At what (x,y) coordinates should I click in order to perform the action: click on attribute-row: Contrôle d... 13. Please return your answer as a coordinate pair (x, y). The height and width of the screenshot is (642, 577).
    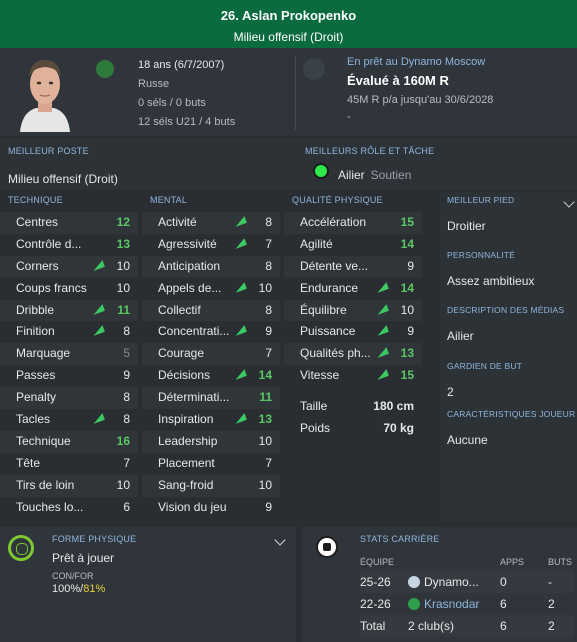
    Looking at the image, I should click on (69, 245).